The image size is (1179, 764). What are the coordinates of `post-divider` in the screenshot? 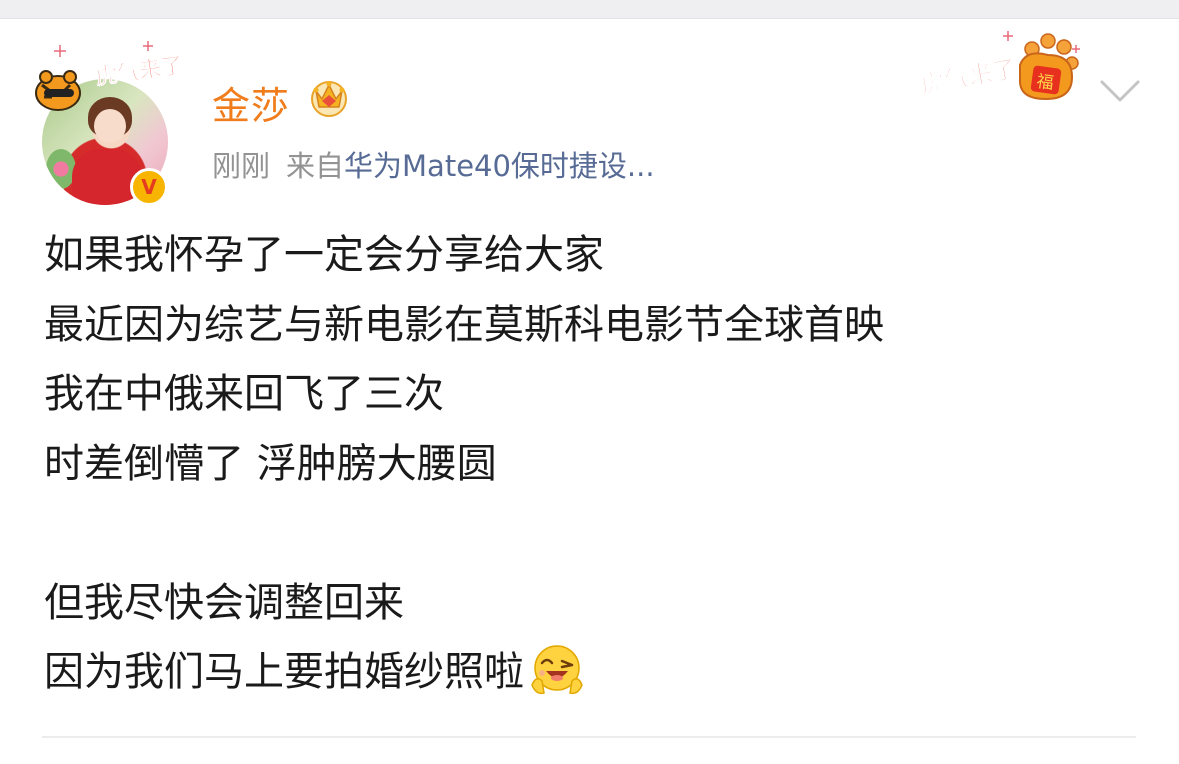 It's located at (589, 737).